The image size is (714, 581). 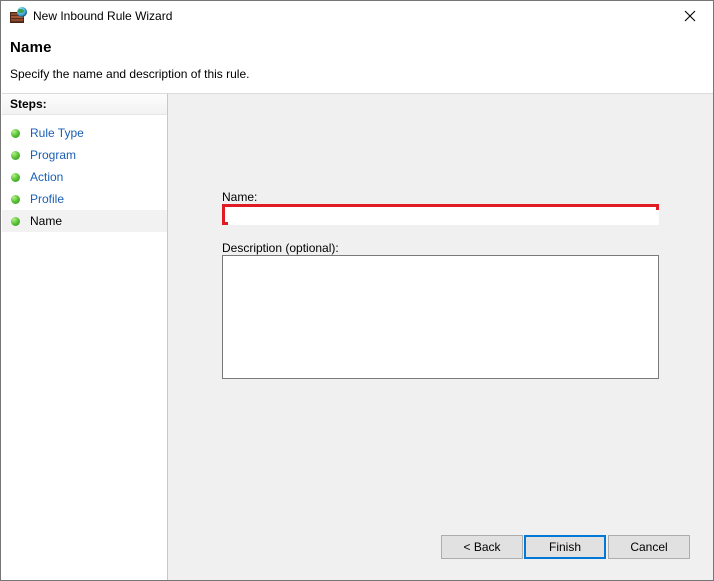 What do you see at coordinates (46, 221) in the screenshot?
I see `sidebar-item-label: Name` at bounding box center [46, 221].